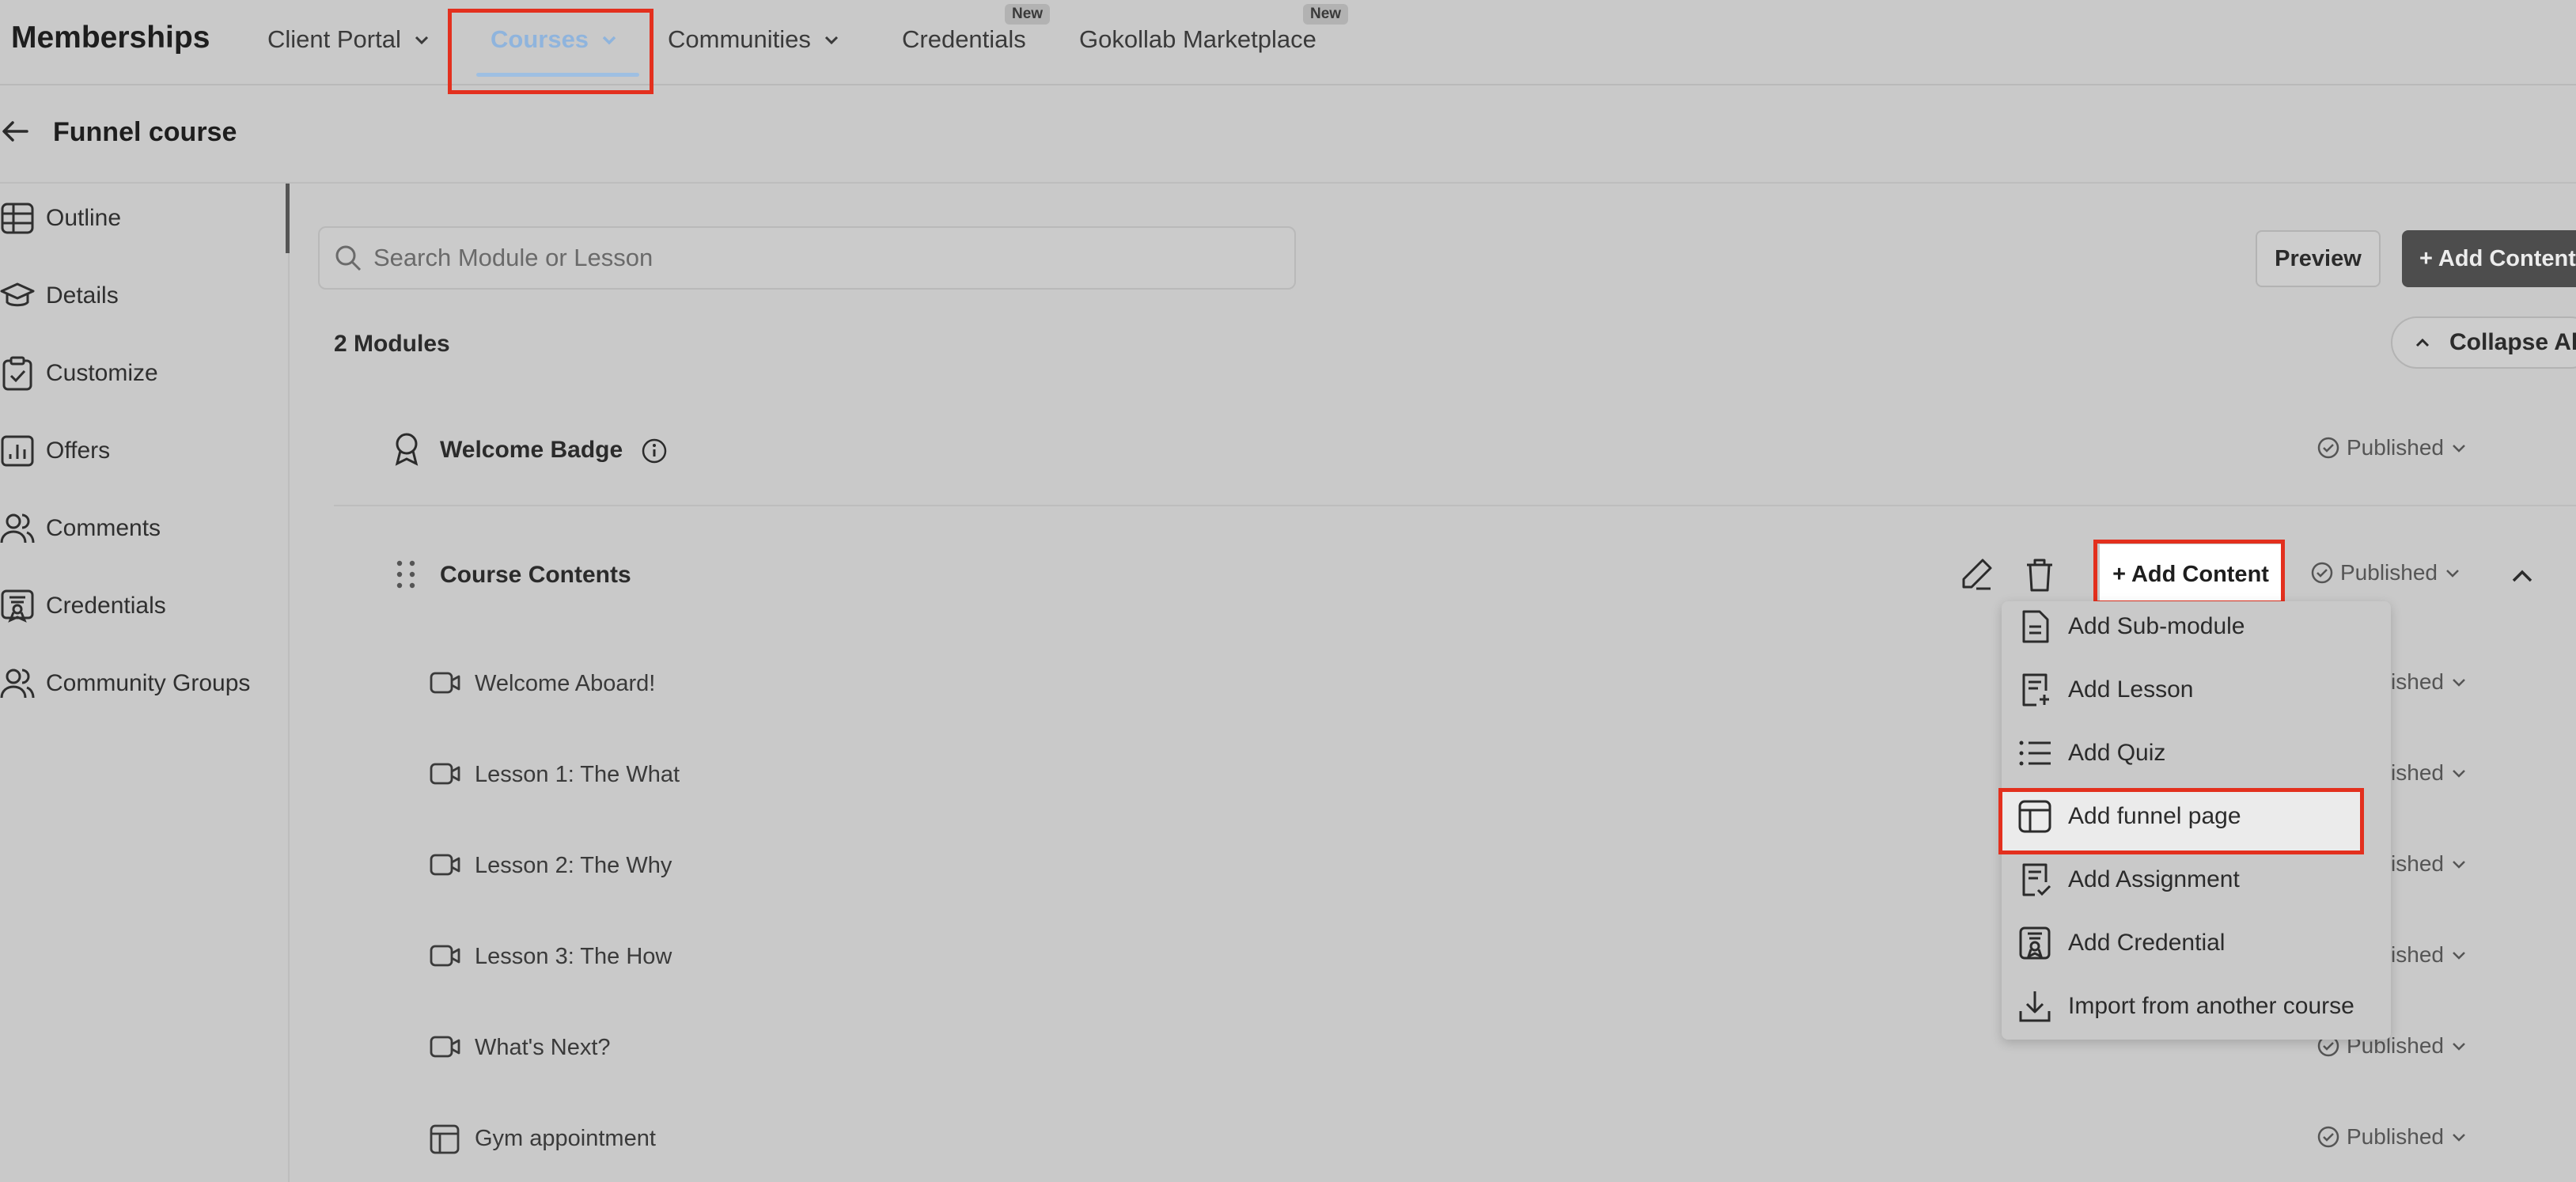  Describe the element at coordinates (2156, 626) in the screenshot. I see `menu-item-label: Add Sub-module` at that location.